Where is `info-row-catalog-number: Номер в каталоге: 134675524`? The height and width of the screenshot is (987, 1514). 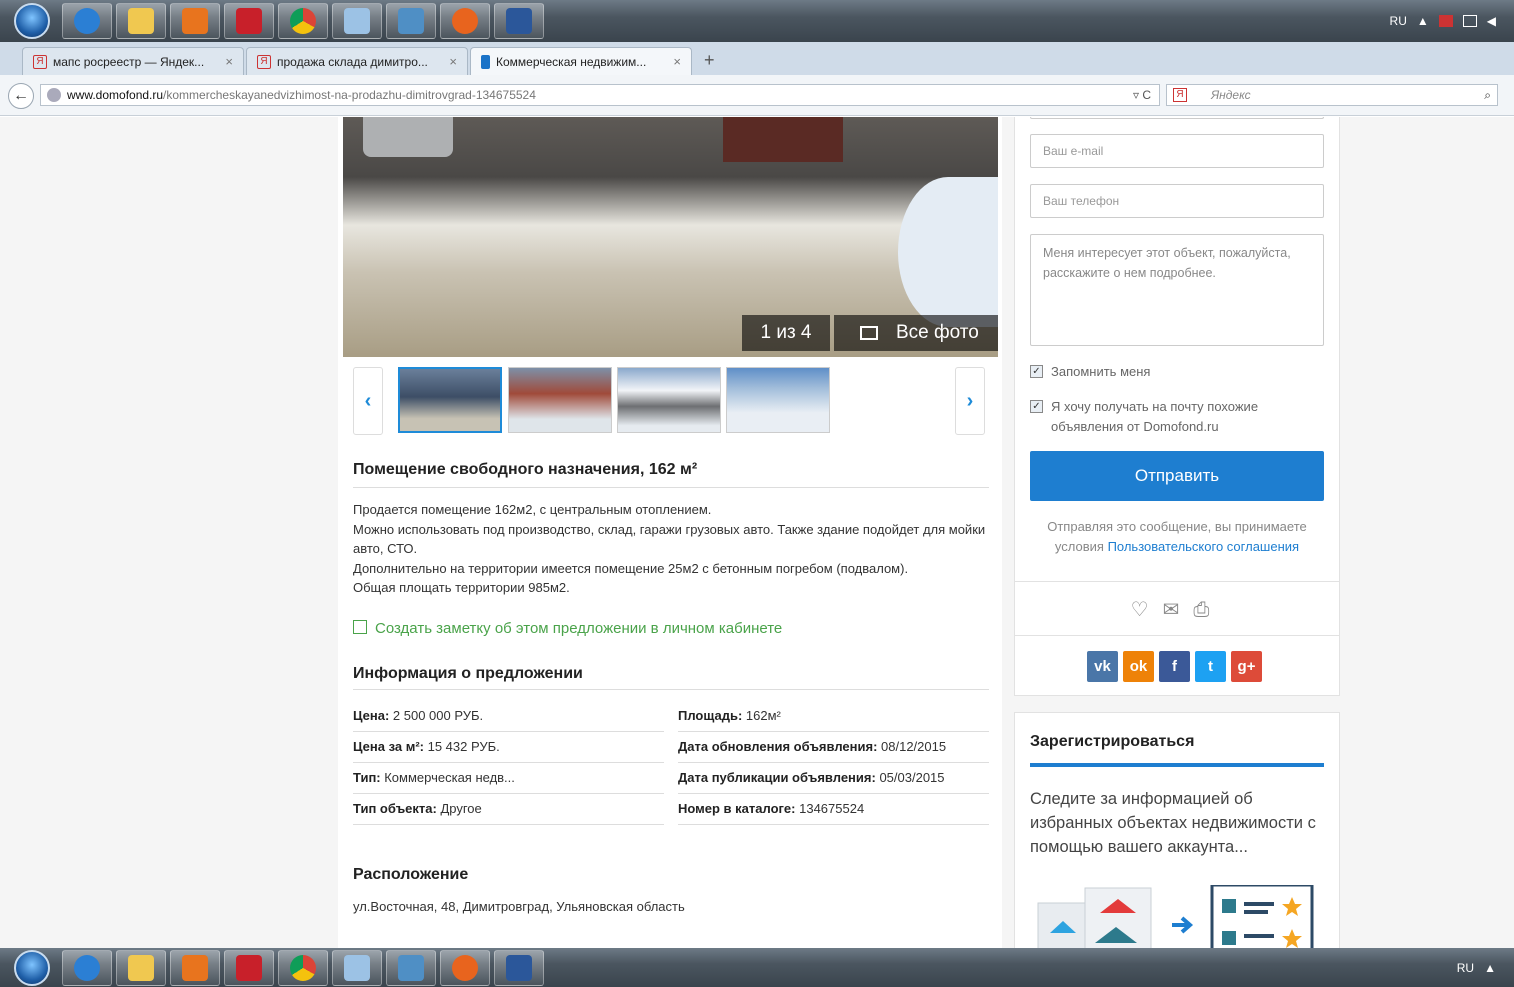 info-row-catalog-number: Номер в каталоге: 134675524 is located at coordinates (833, 809).